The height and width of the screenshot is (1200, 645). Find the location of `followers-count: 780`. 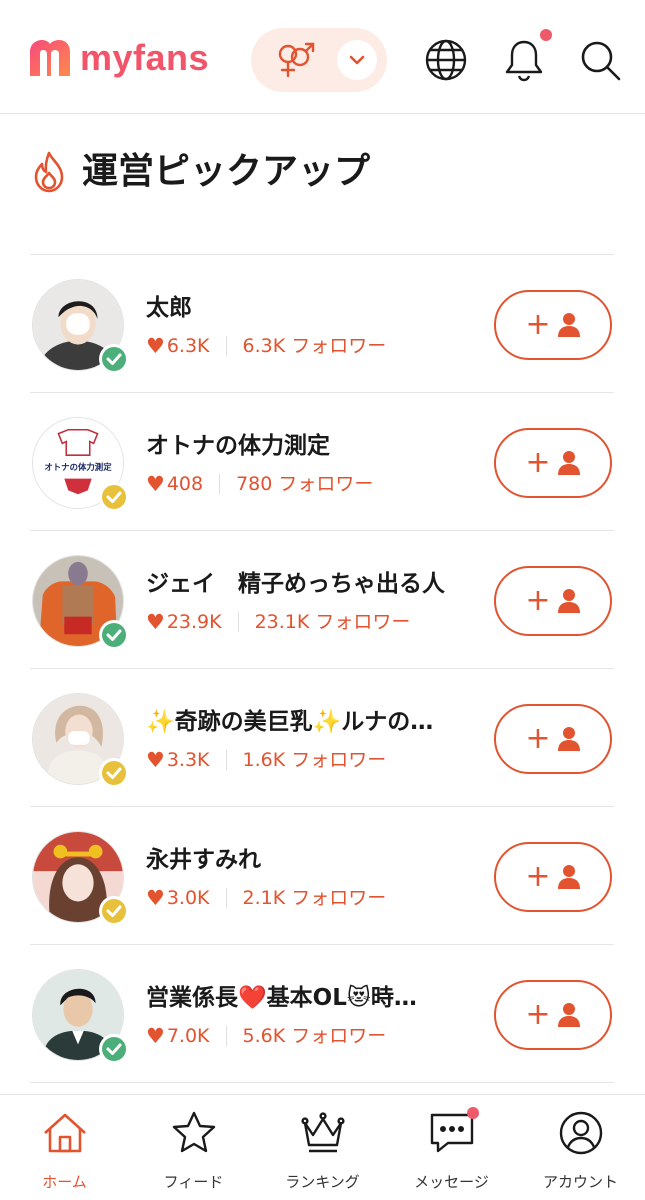

followers-count: 780 is located at coordinates (254, 484).